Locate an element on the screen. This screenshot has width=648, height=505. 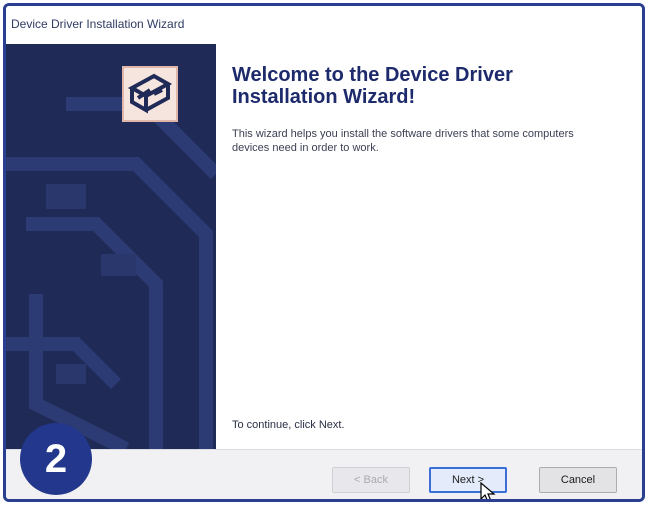
cancel-button: Cancel is located at coordinates (578, 480).